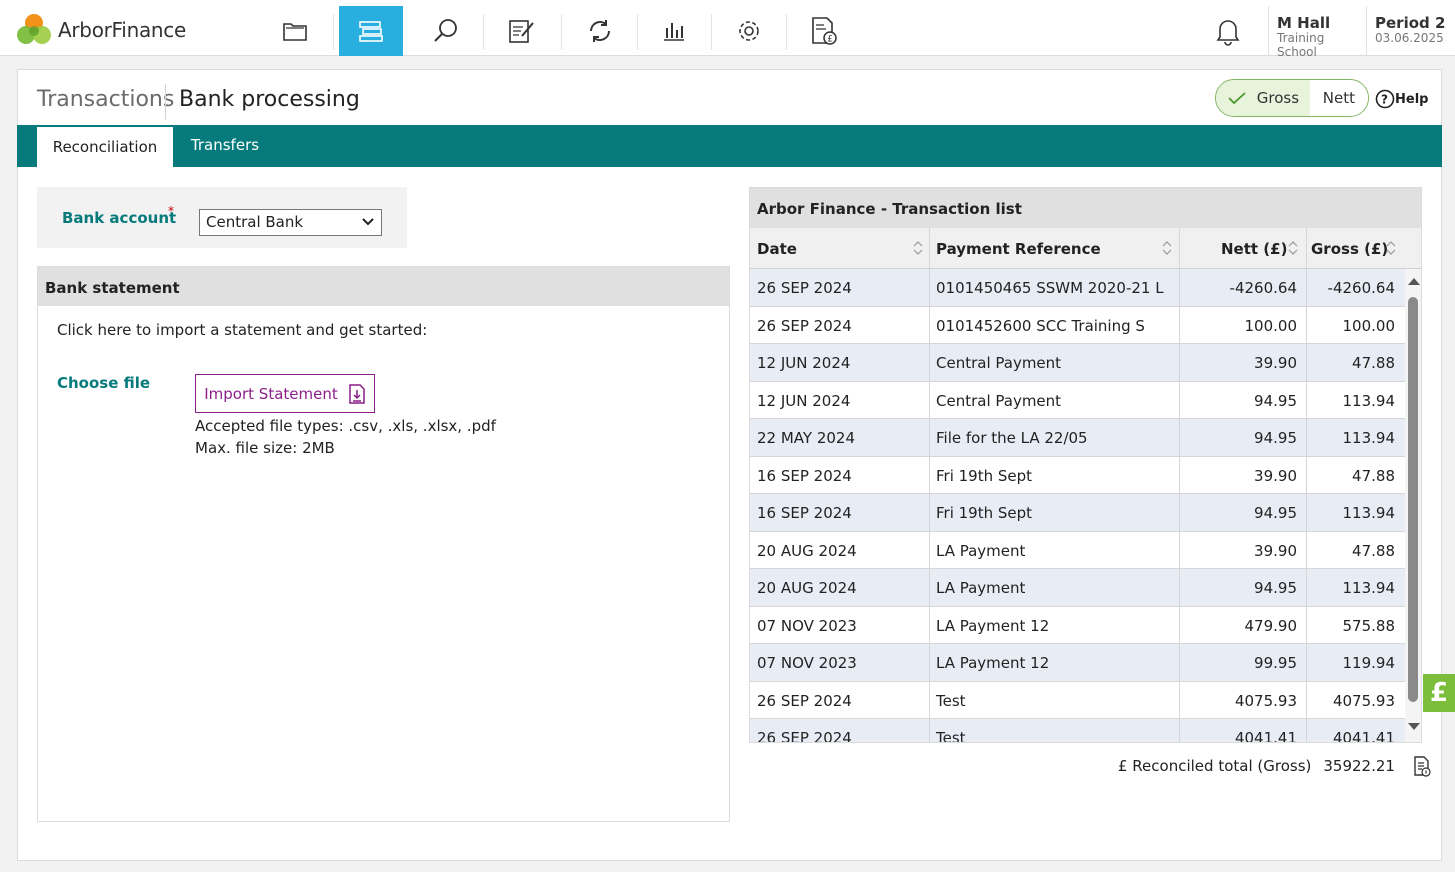 The height and width of the screenshot is (872, 1455). What do you see at coordinates (255, 222) in the screenshot?
I see `bank-account-value: Central Bank` at bounding box center [255, 222].